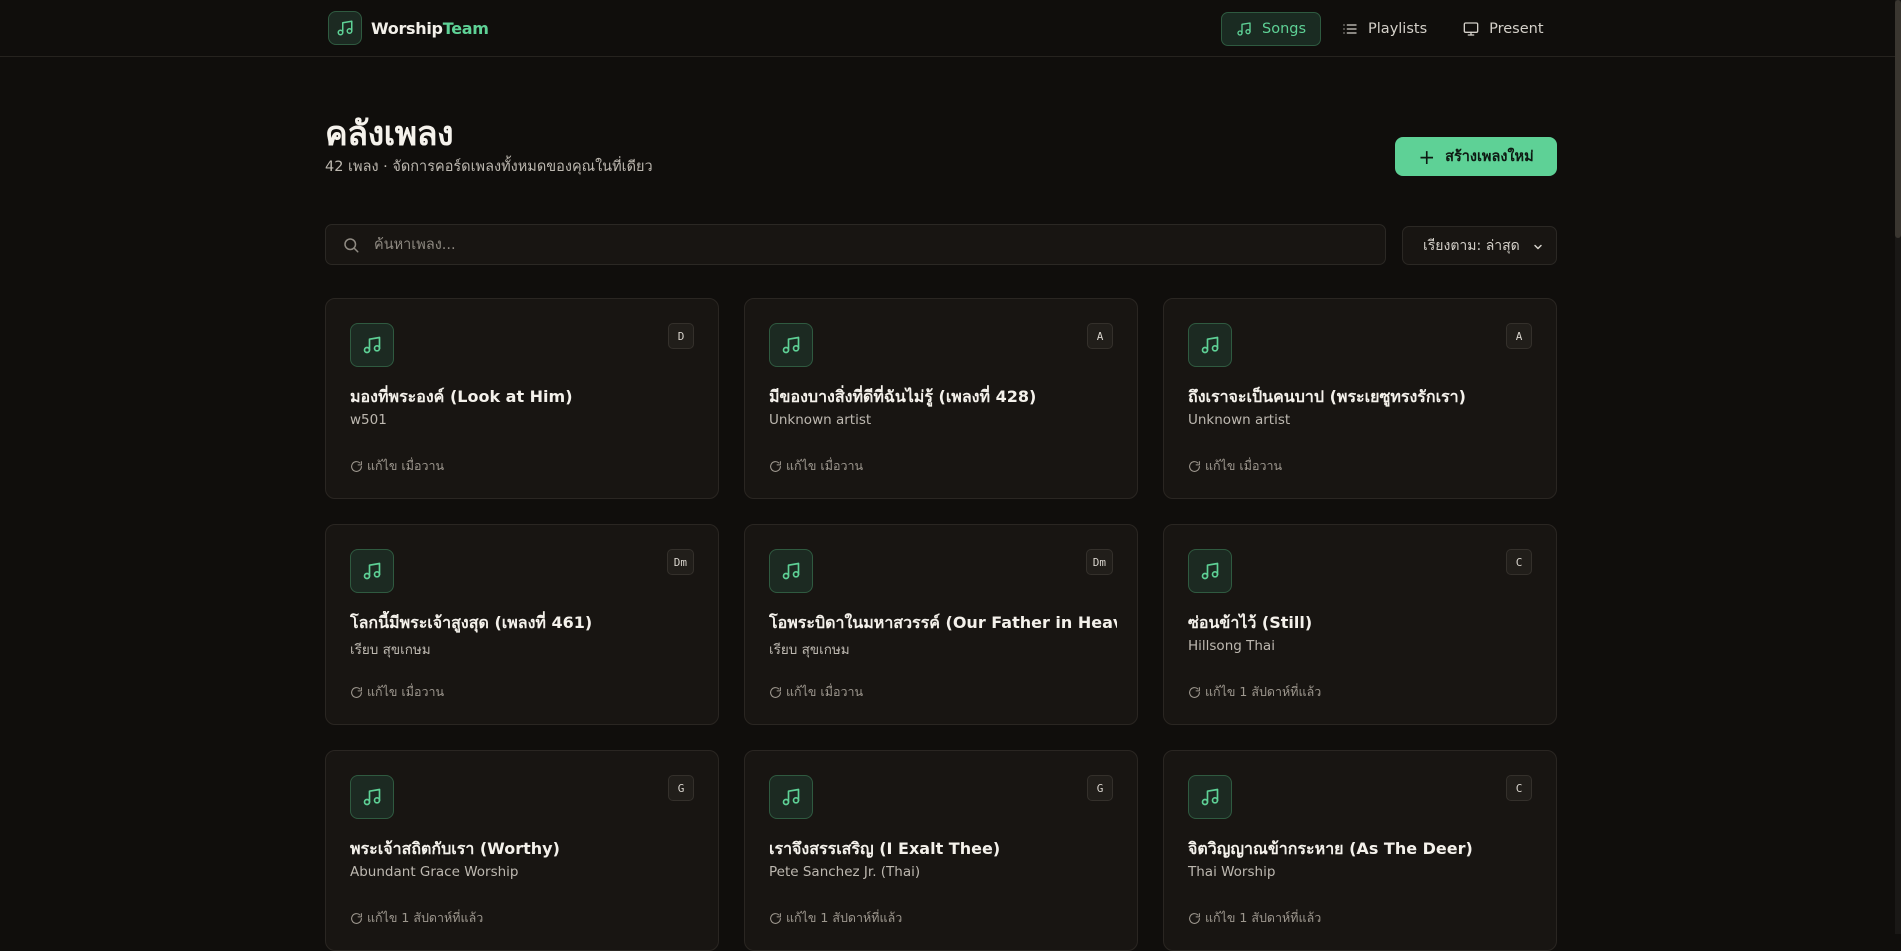  What do you see at coordinates (1427, 156) in the screenshot?
I see `plus-icon: +` at bounding box center [1427, 156].